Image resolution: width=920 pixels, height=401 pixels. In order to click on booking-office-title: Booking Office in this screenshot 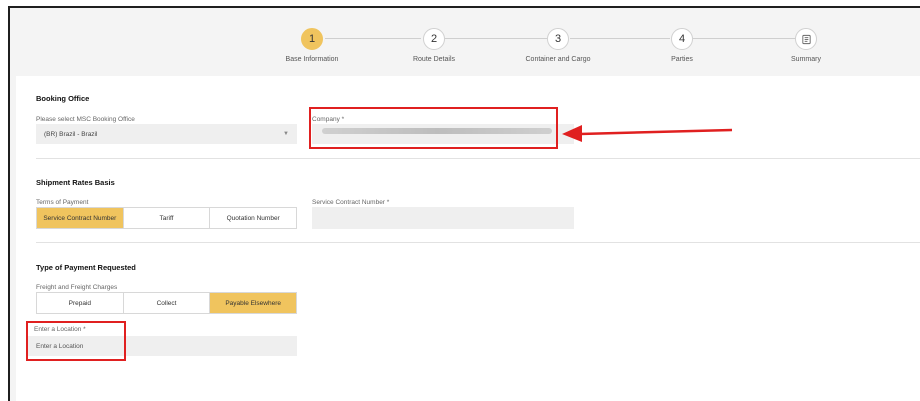, I will do `click(63, 98)`.